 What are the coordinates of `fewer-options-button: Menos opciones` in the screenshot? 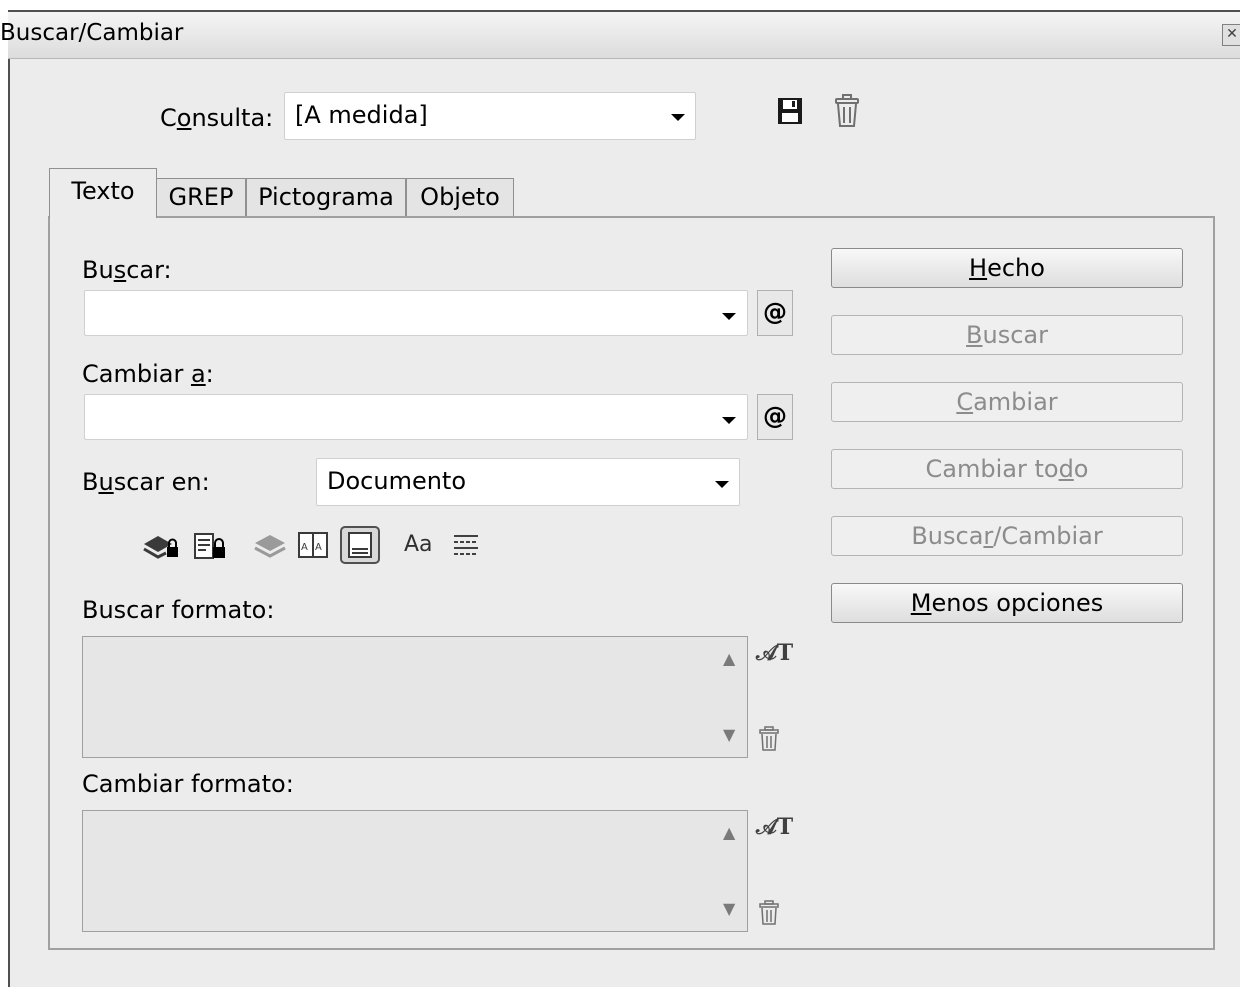 It's located at (1007, 603).